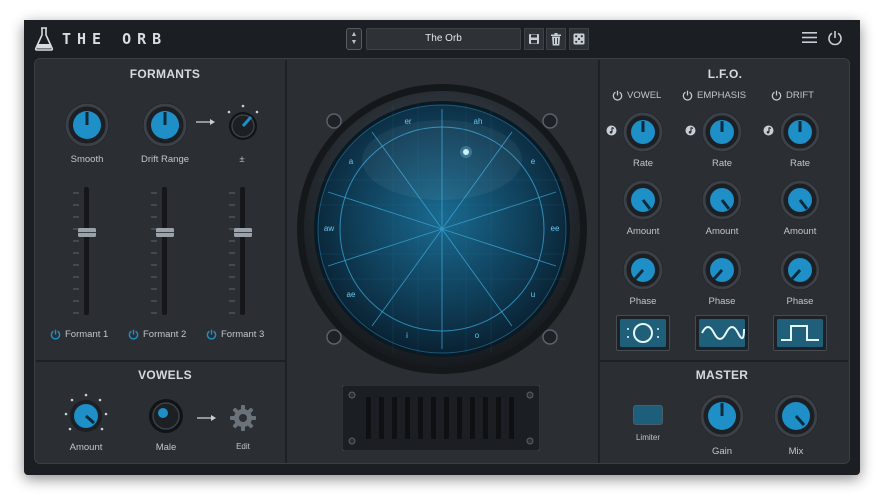 The width and height of the screenshot is (883, 500). Describe the element at coordinates (800, 95) in the screenshot. I see `lfo-drift-label: DRIFT` at that location.